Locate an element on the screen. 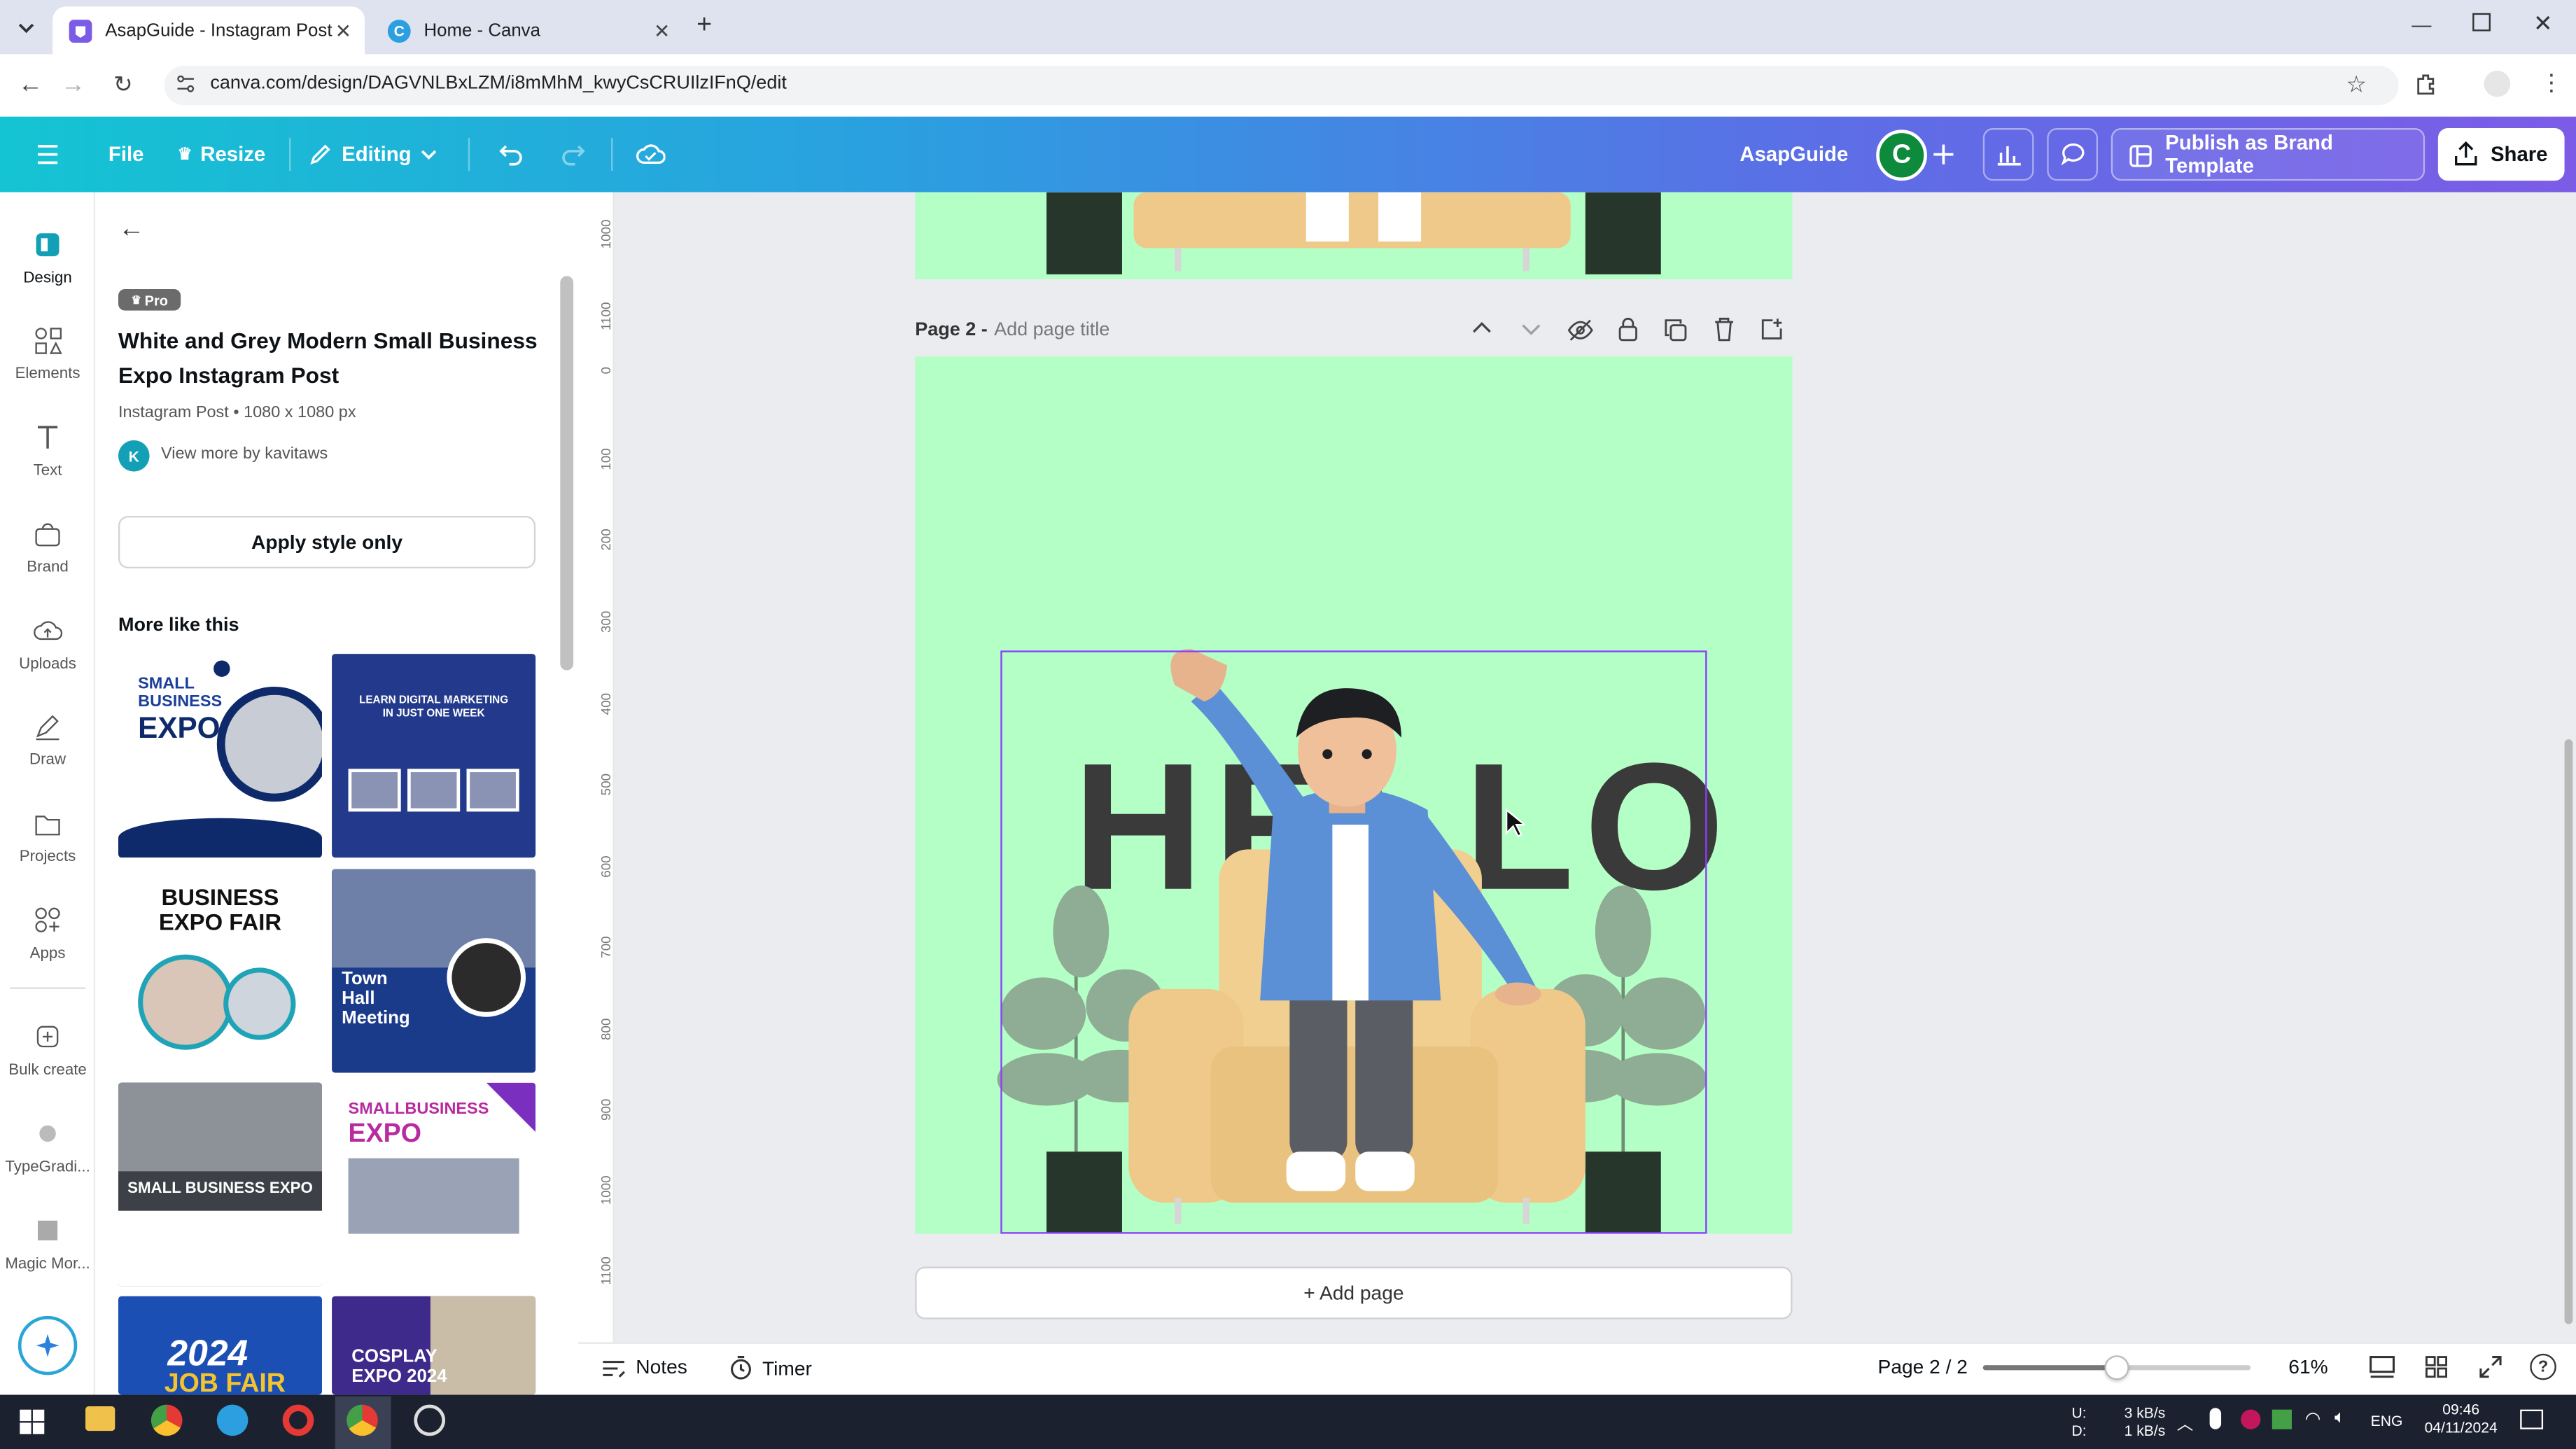  template-thumbnail: SMALLBUSINESS EXPO is located at coordinates (434, 1184).